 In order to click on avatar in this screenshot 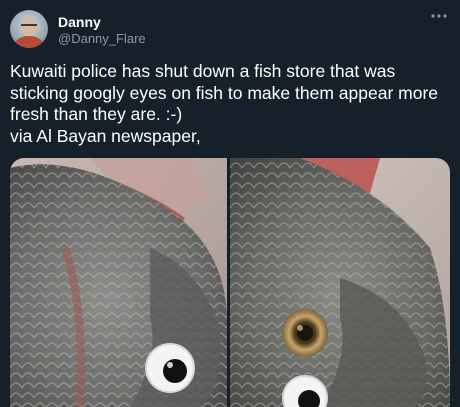, I will do `click(29, 29)`.